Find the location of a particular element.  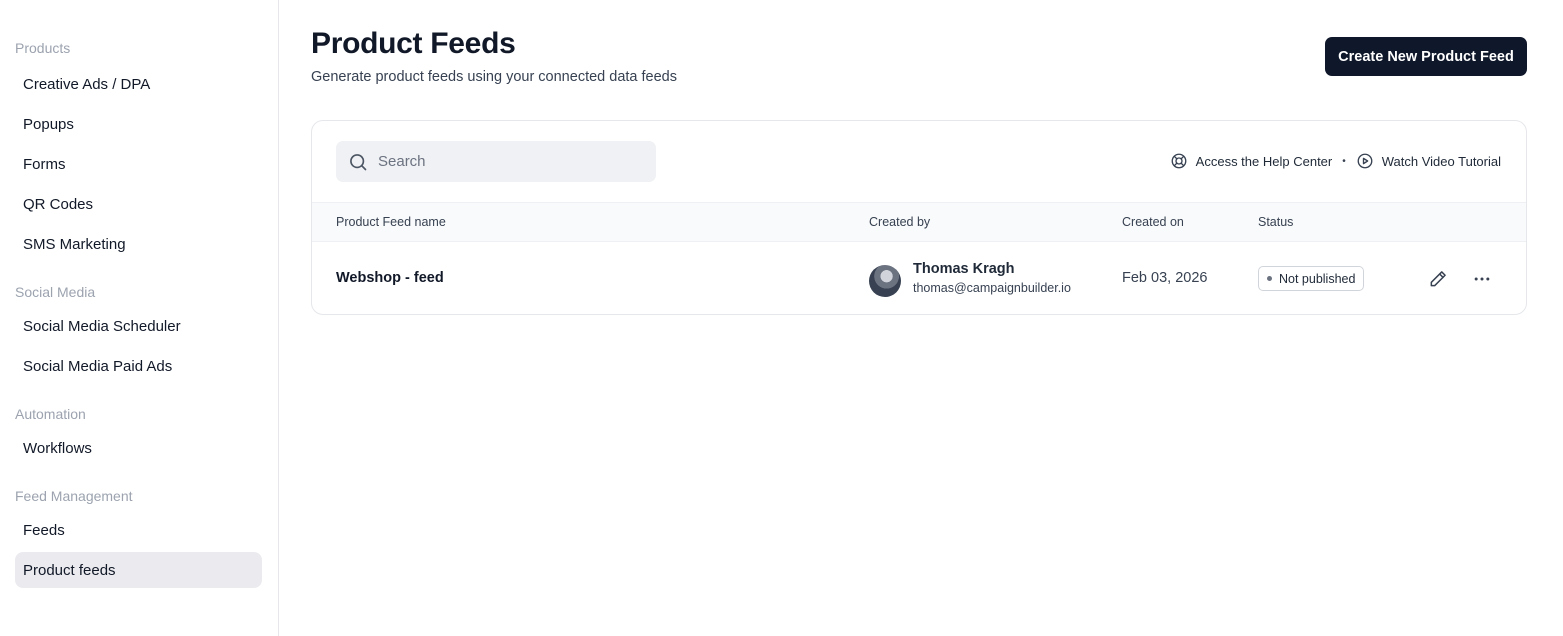

page-title: Product Feeds is located at coordinates (413, 43).